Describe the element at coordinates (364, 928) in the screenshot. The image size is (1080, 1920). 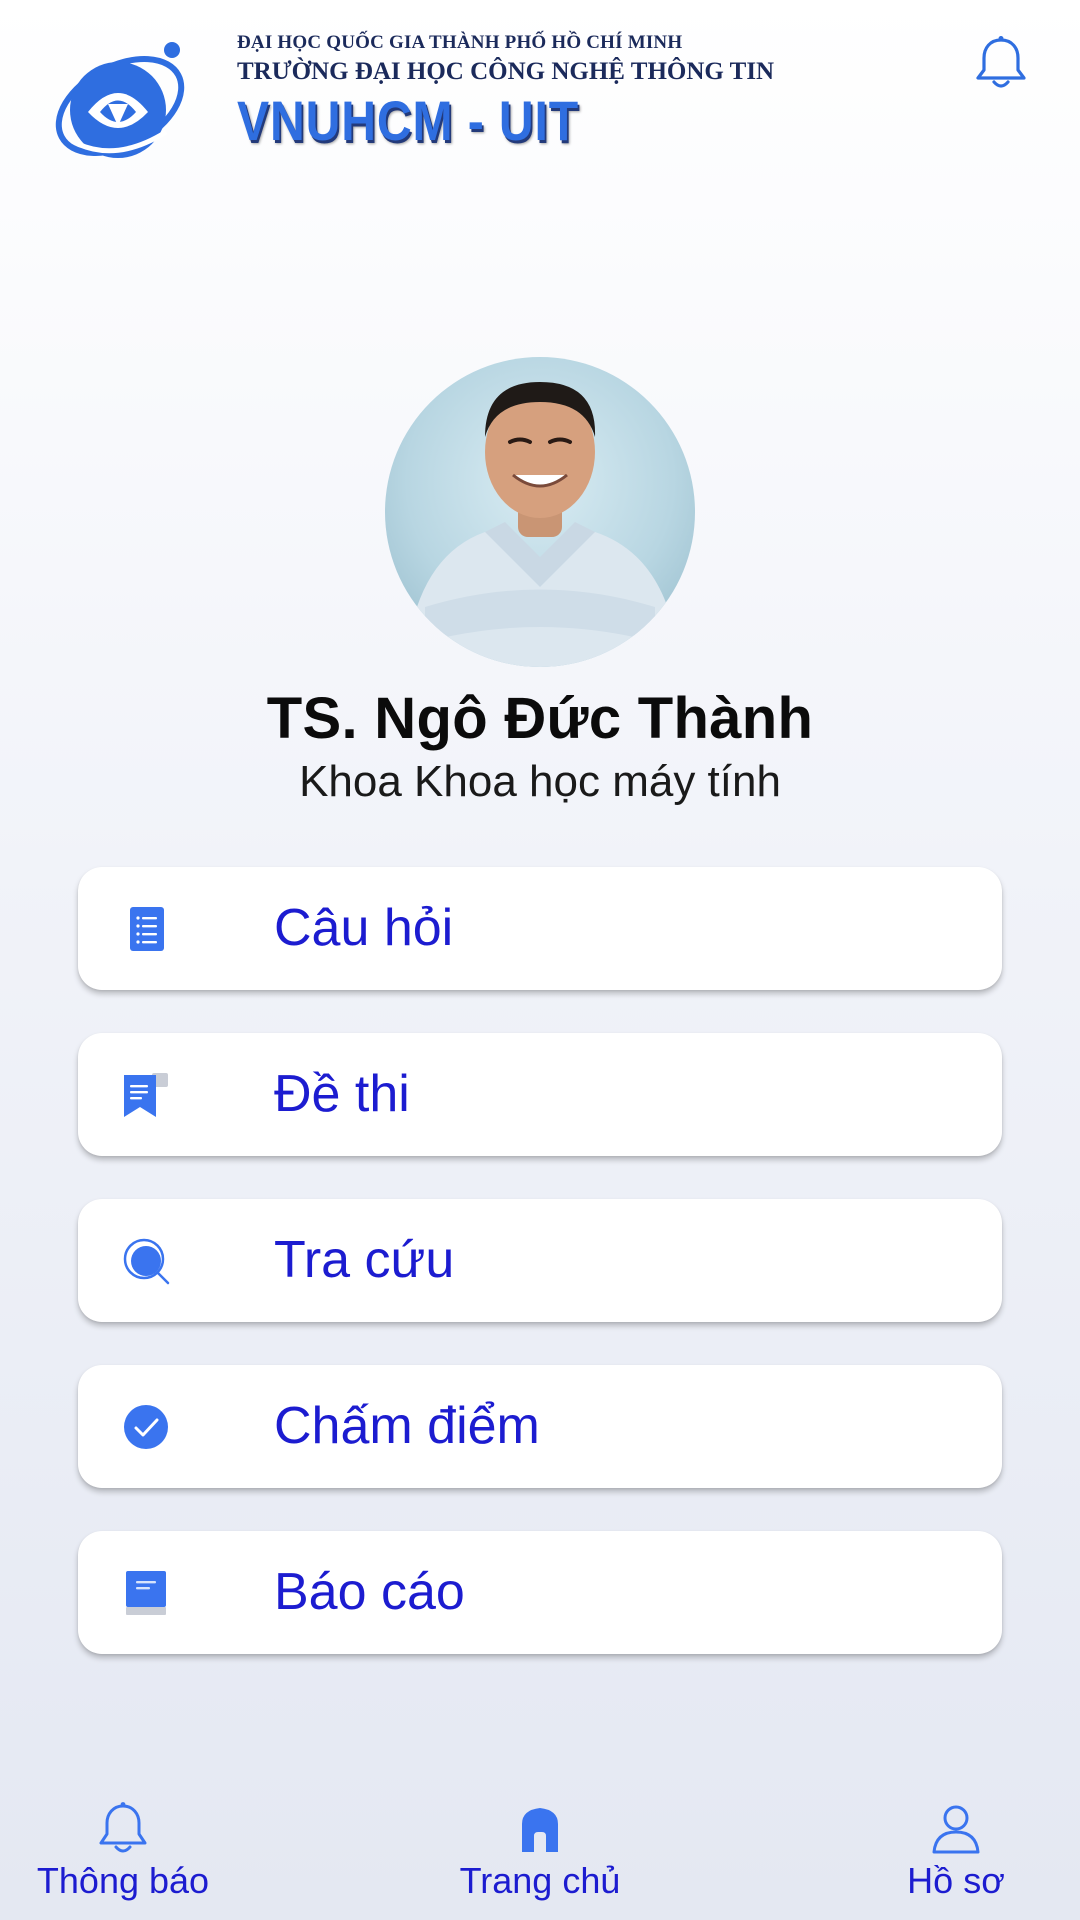
I see `menu-item-label: Câu hỏi` at that location.